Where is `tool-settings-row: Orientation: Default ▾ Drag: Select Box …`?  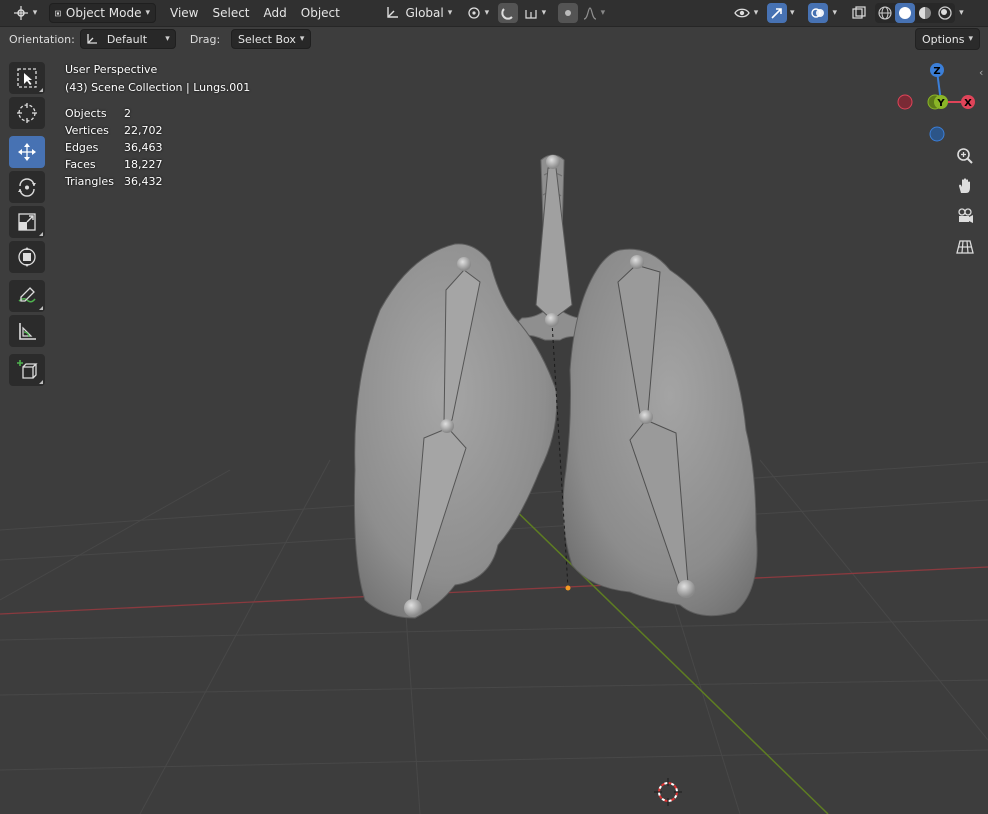
tool-settings-row: Orientation: Default ▾ Drag: Select Box … is located at coordinates (494, 39).